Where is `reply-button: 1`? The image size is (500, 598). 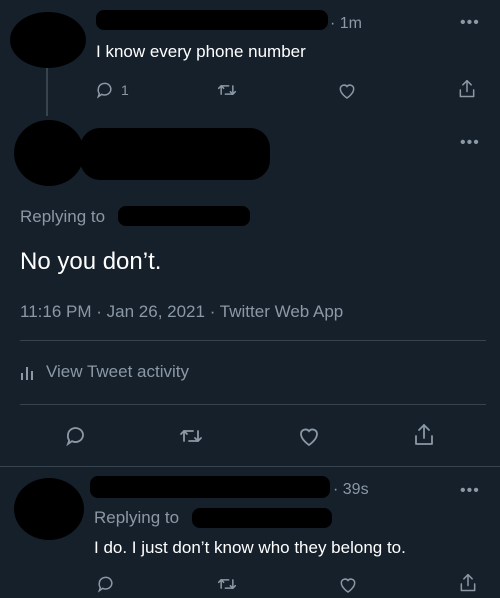
reply-button: 1 is located at coordinates (112, 90).